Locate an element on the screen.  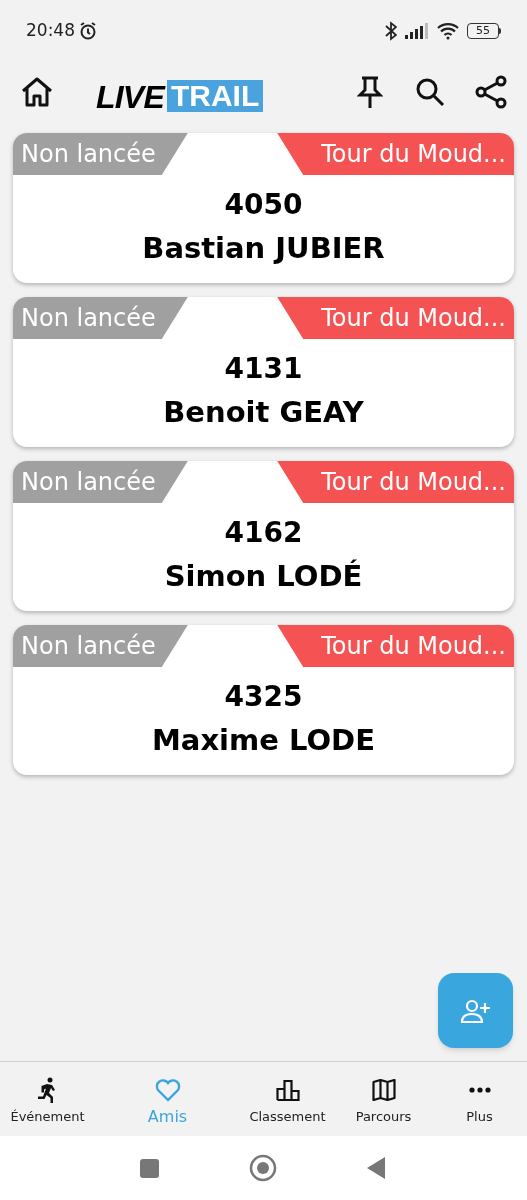
nav-tab: Plus is located at coordinates (479, 1099).